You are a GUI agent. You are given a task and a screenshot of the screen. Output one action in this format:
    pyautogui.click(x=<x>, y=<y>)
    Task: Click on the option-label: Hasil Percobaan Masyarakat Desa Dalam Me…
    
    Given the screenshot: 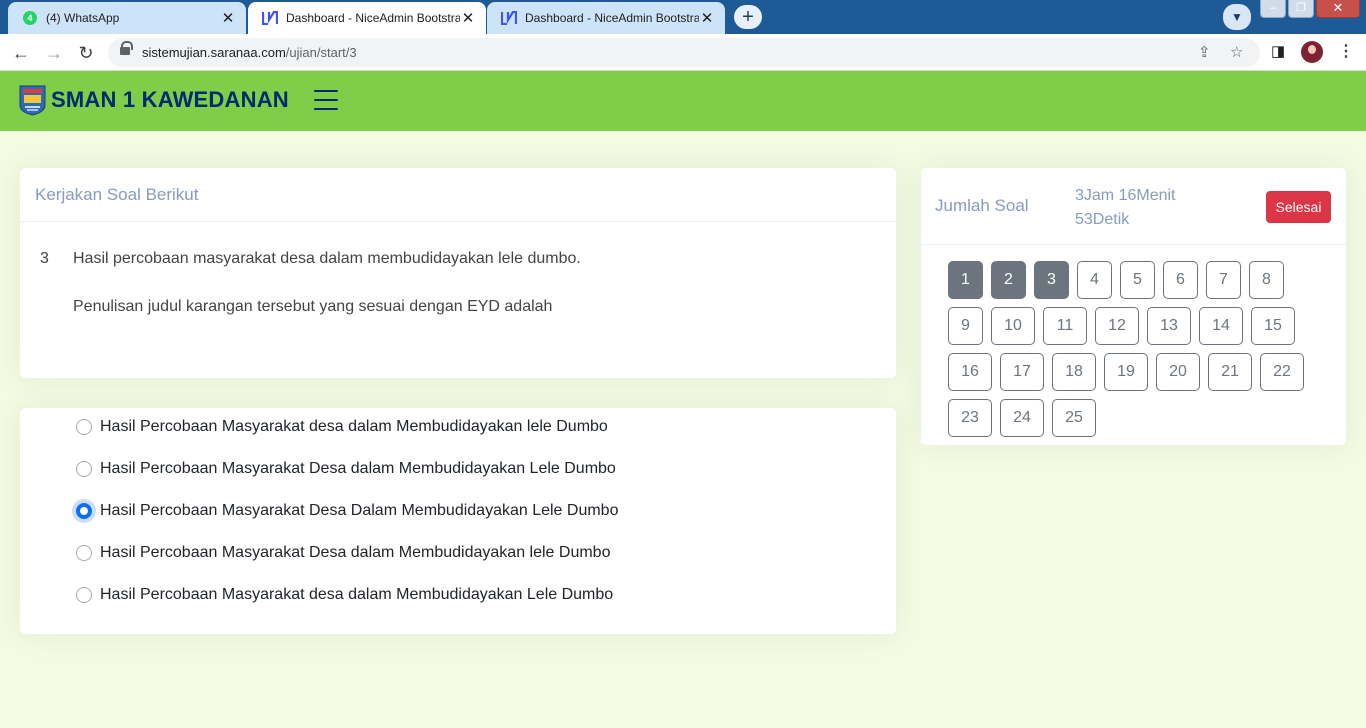 What is the action you would take?
    pyautogui.click(x=359, y=510)
    